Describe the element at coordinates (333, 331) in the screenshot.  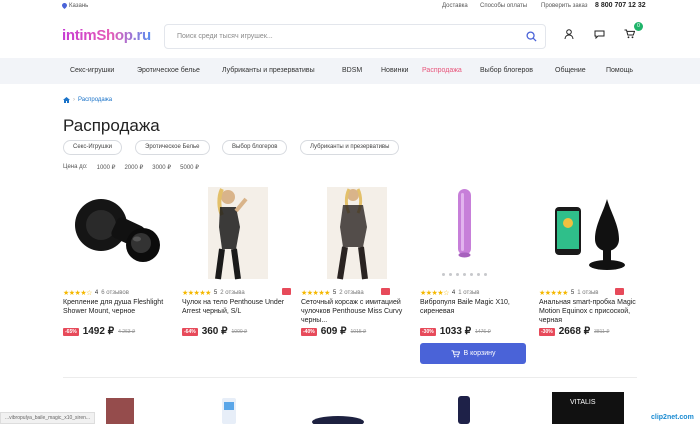
I see `product-price-line: -40% 609 ₽ 1015 ₽` at that location.